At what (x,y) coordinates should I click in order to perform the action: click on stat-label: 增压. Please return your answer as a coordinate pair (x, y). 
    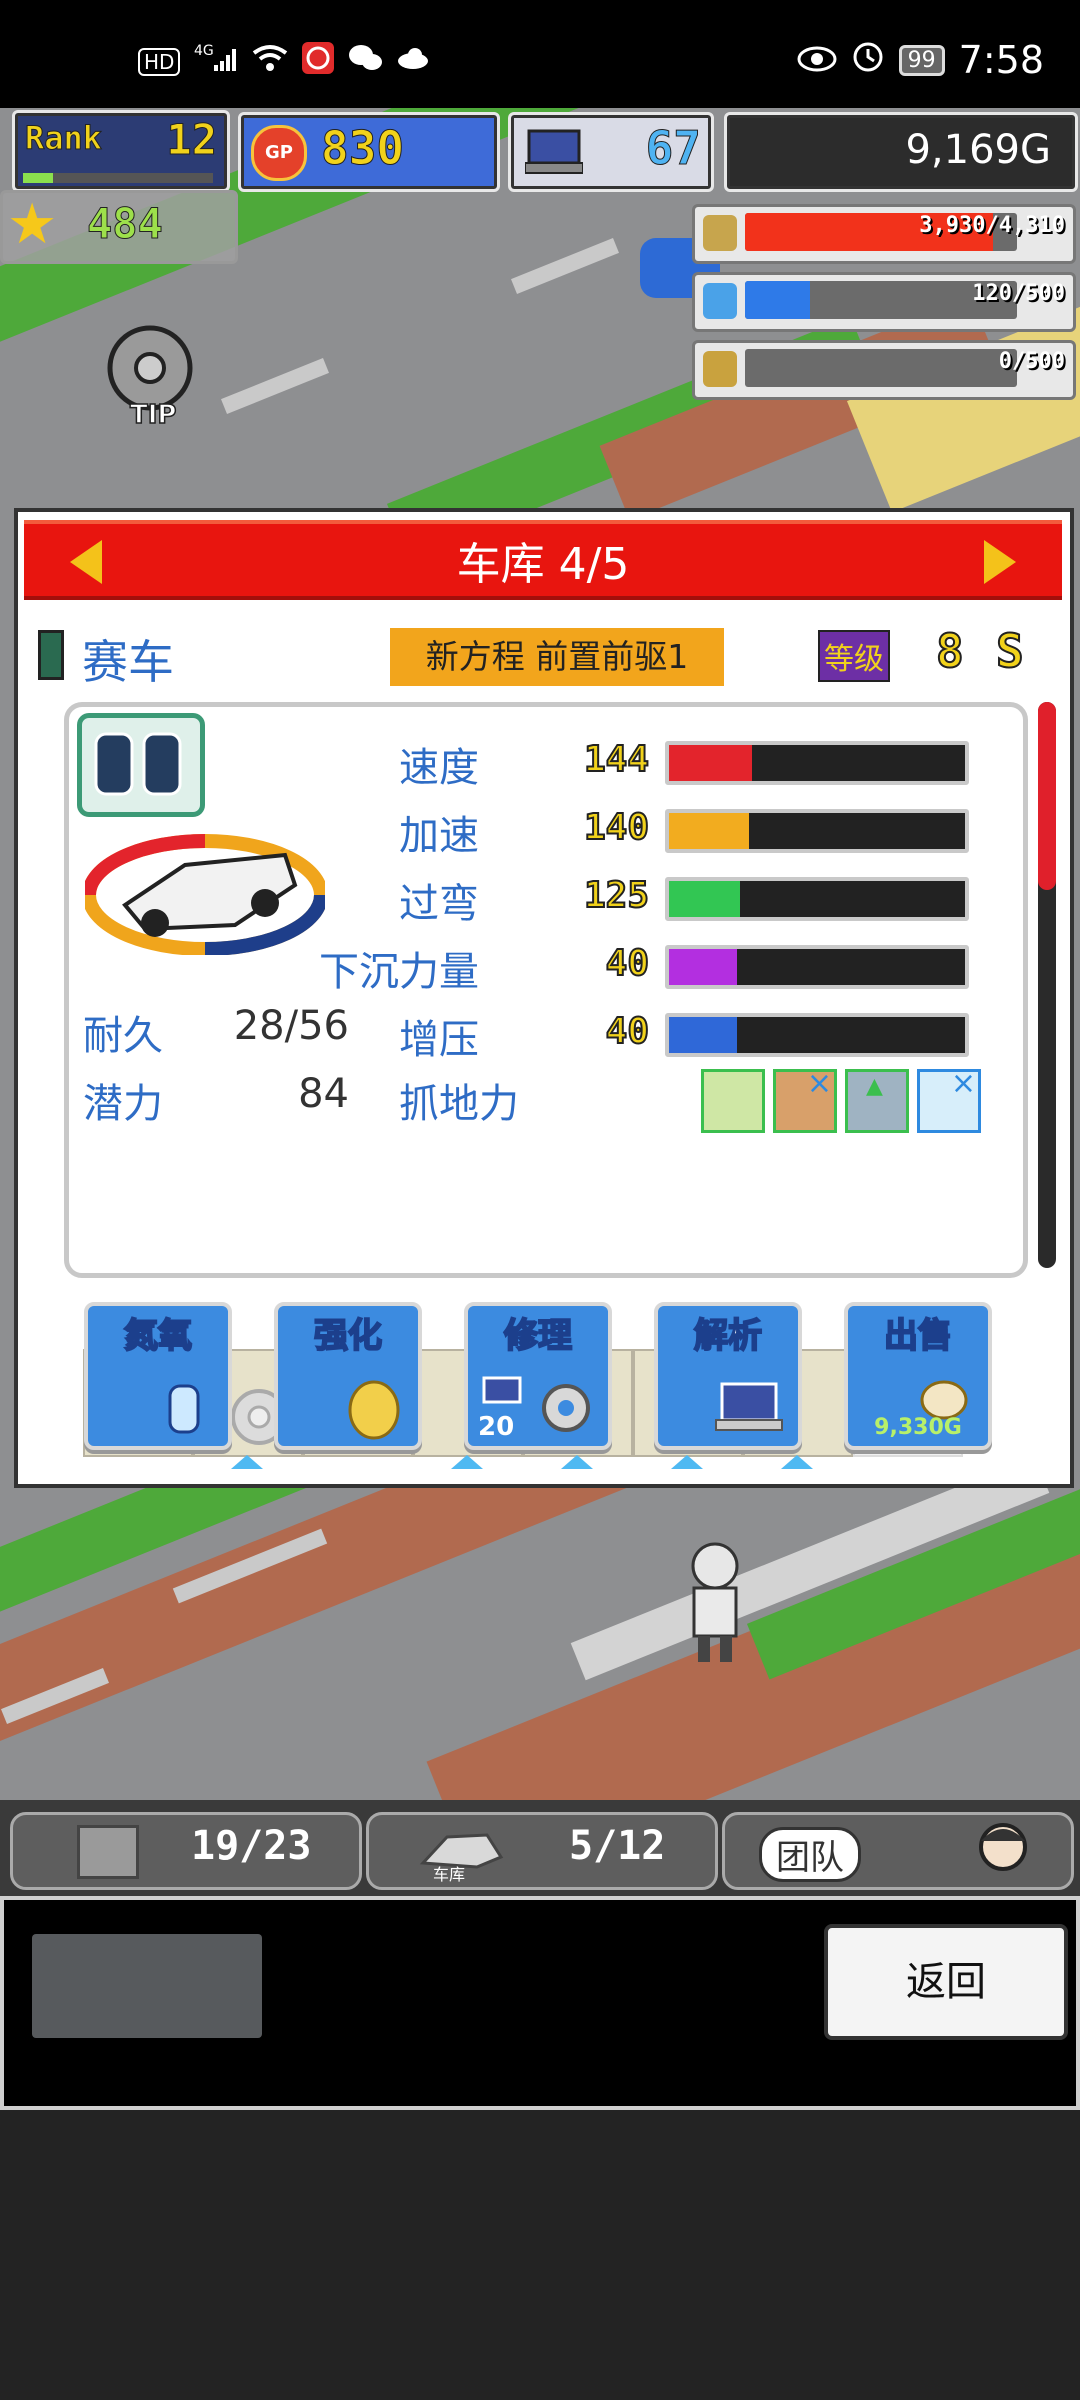
    Looking at the image, I should click on (439, 1040).